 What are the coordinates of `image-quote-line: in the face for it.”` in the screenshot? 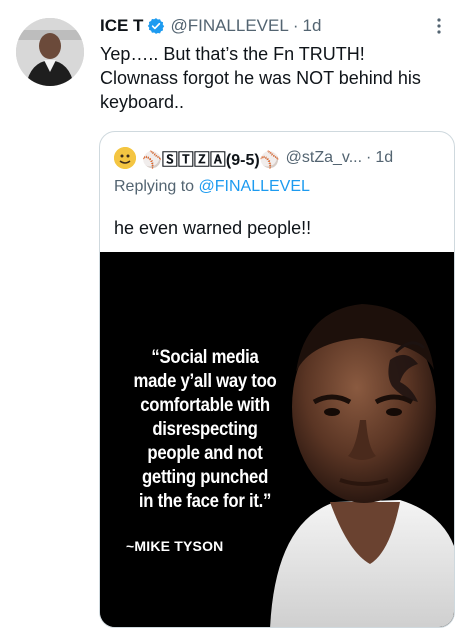 It's located at (205, 501).